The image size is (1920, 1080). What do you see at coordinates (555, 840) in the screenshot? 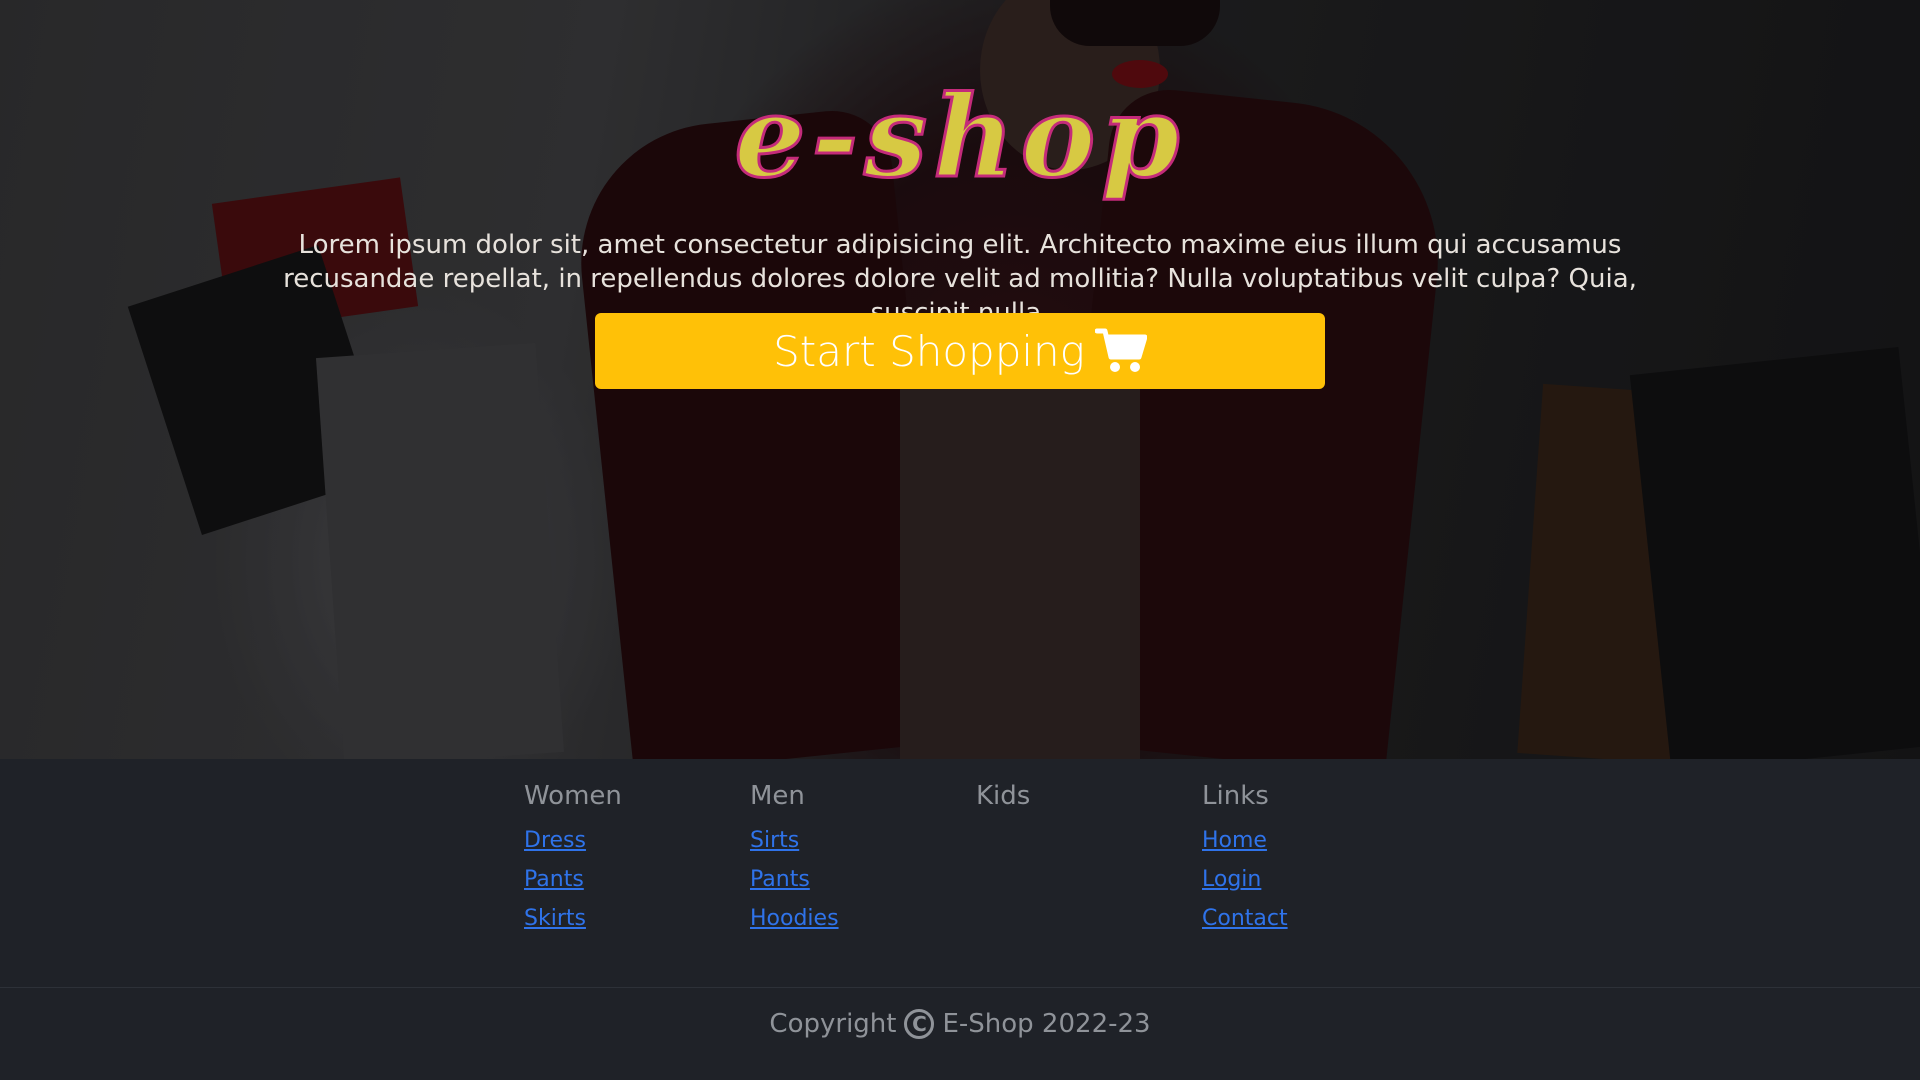
I see `footer-link-dress: Dress` at bounding box center [555, 840].